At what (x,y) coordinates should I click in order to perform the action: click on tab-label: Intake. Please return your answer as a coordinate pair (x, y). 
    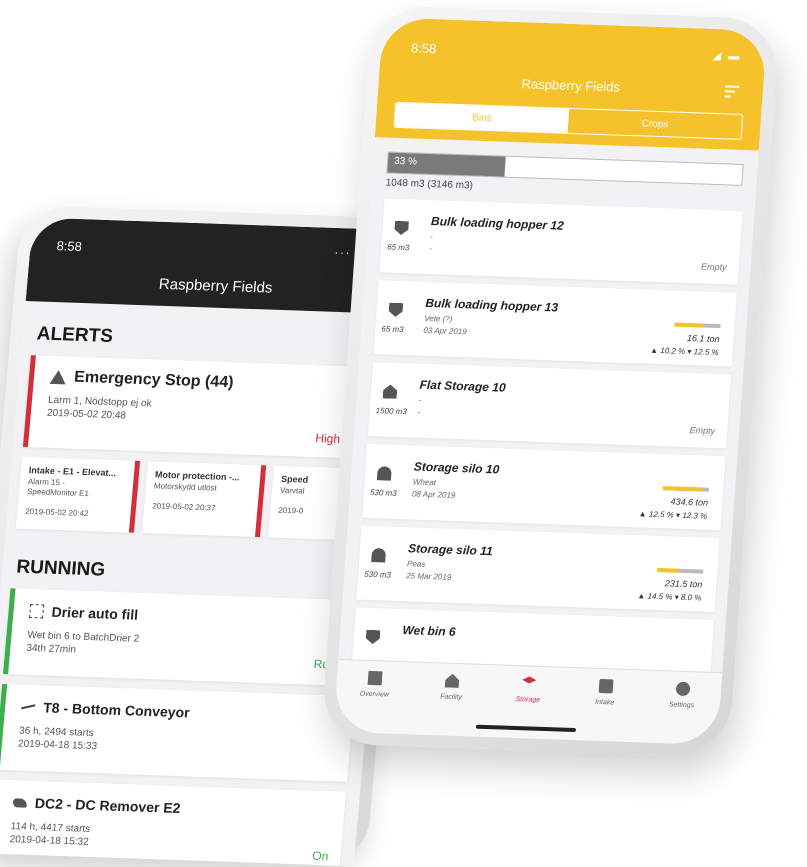
    Looking at the image, I should click on (604, 702).